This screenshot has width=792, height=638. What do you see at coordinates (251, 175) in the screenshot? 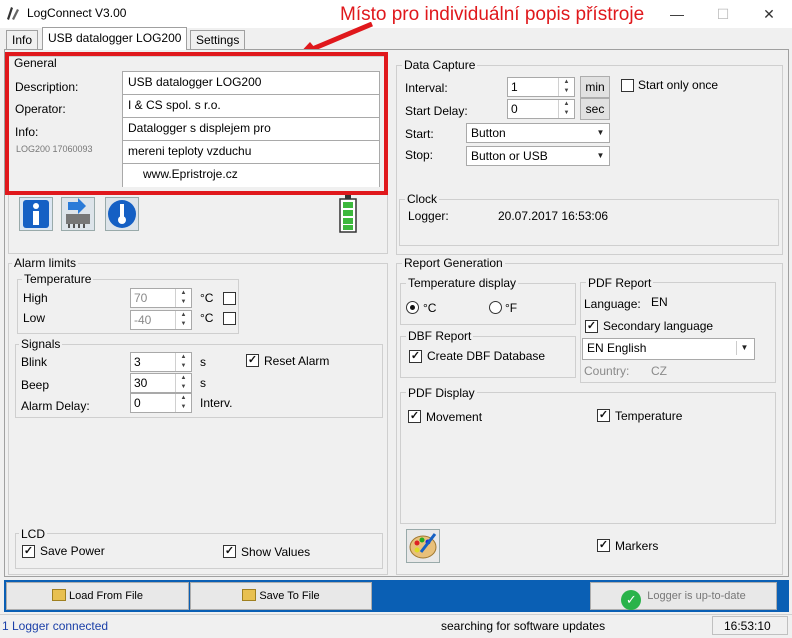
I see `info-line-3: www.Epristroje.cz` at bounding box center [251, 175].